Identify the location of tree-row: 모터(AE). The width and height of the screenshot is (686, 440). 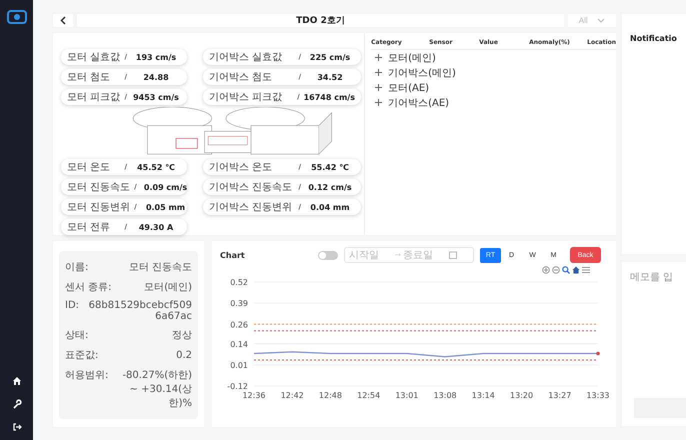
(493, 87).